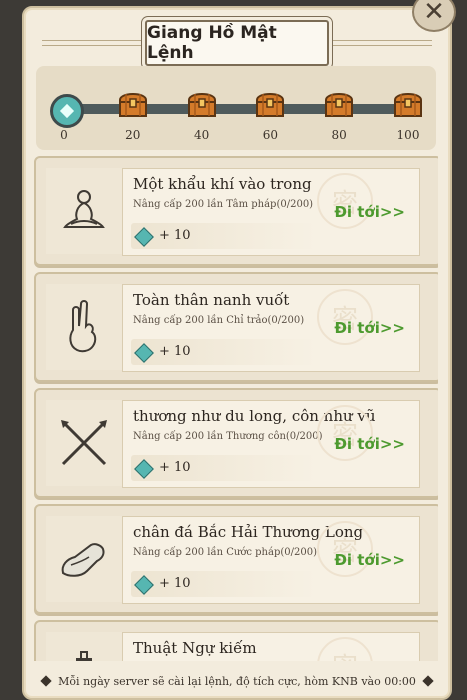 This screenshot has width=467, height=700. I want to click on task-body: Thuật Ngự kiếm 密, so click(271, 646).